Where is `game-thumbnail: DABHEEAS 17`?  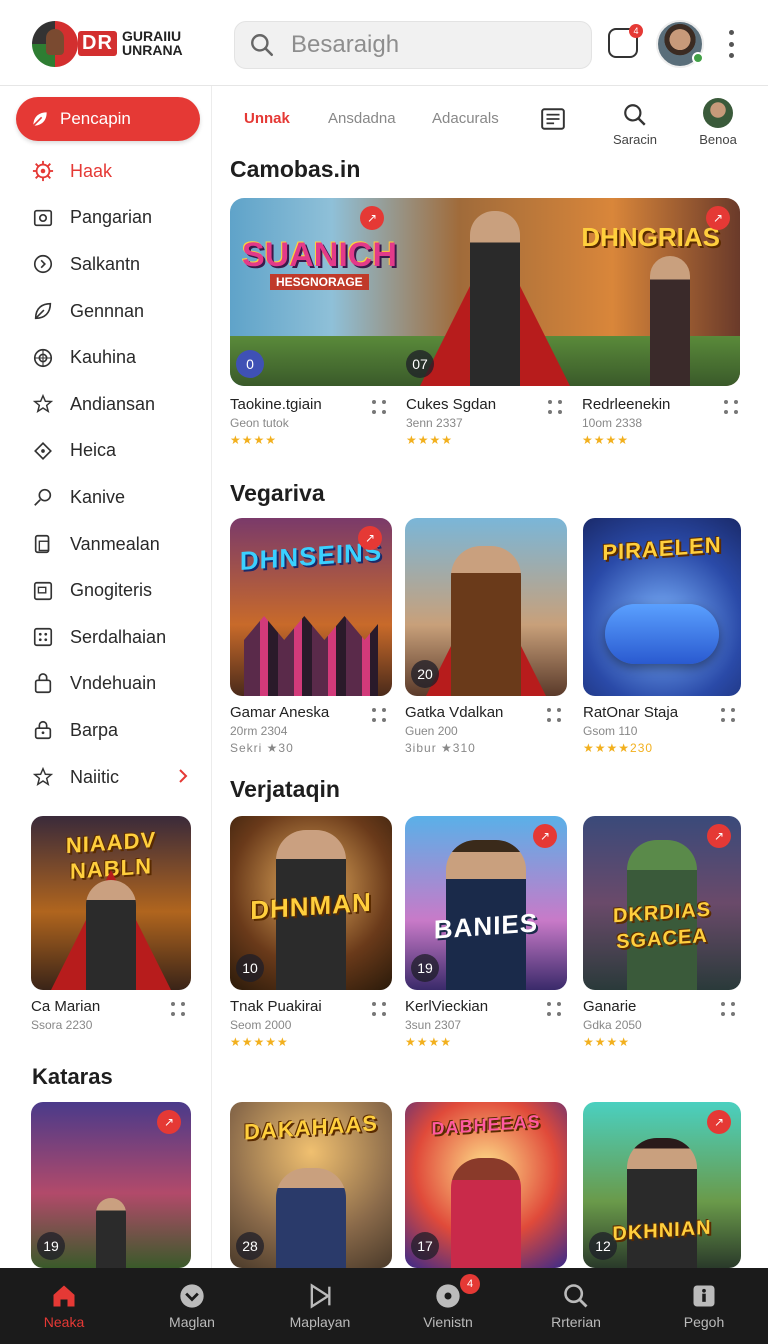
game-thumbnail: DABHEEAS 17 is located at coordinates (486, 1185).